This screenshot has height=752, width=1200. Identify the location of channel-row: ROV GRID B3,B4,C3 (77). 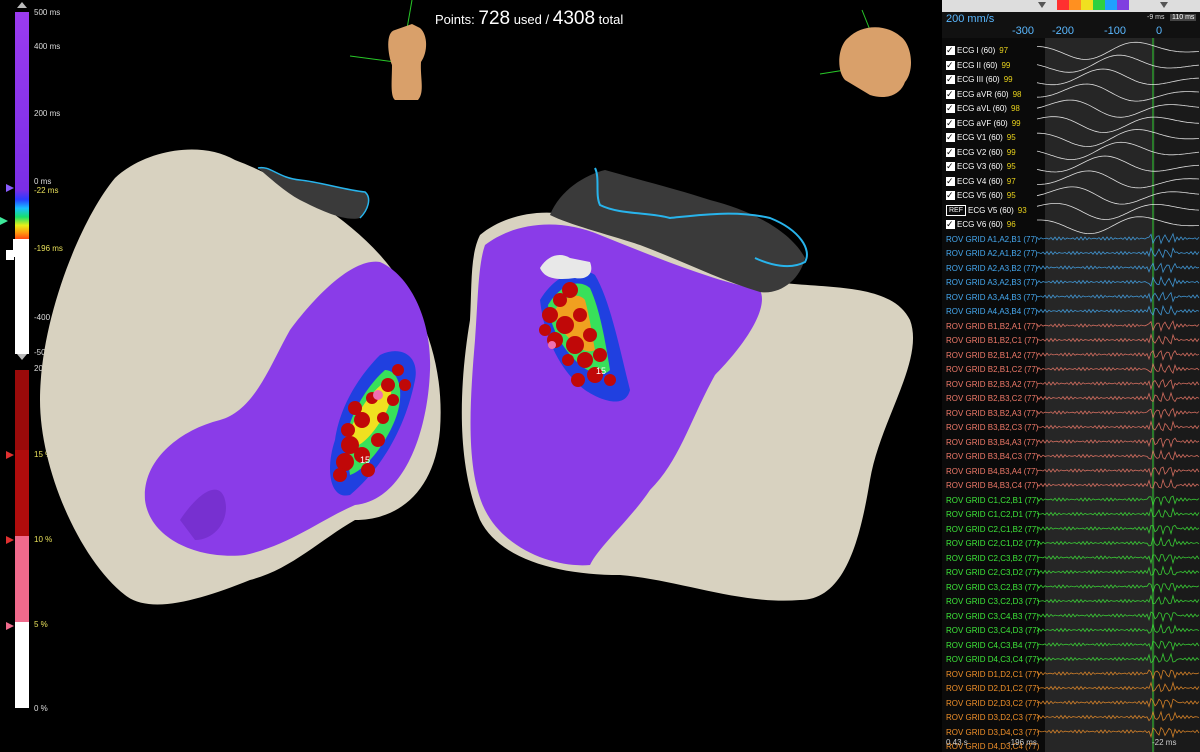
(992, 457).